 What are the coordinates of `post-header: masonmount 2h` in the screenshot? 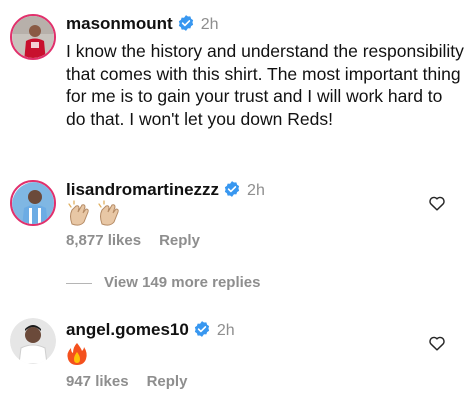 It's located at (142, 24).